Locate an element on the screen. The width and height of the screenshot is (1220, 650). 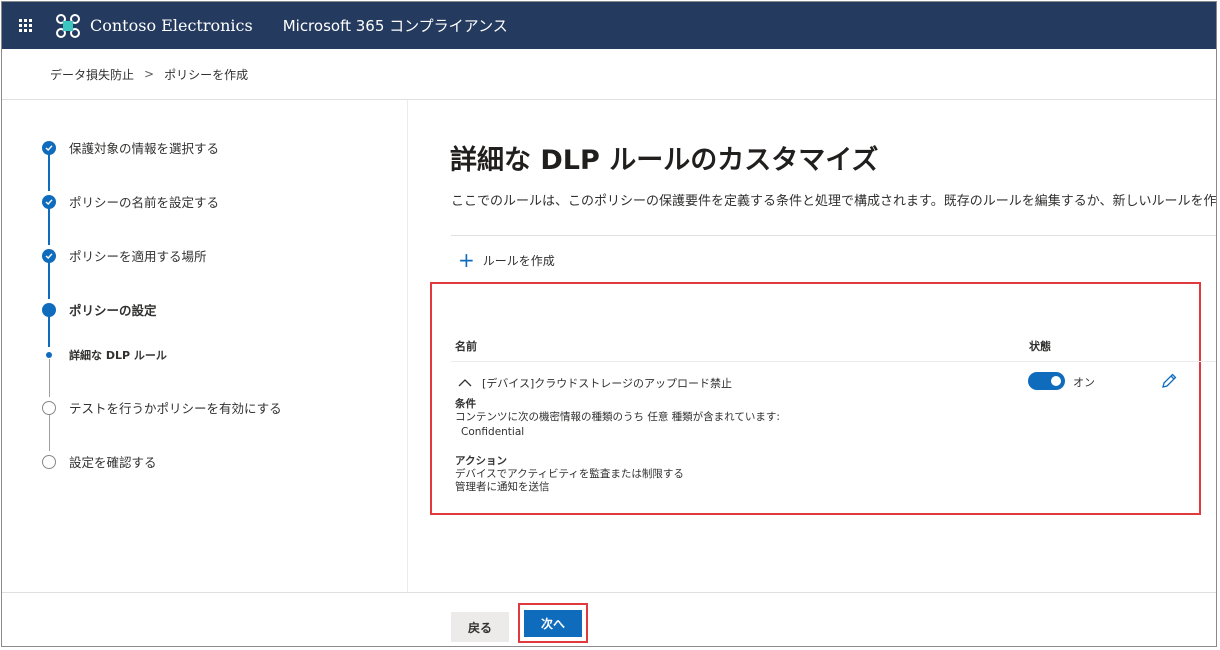
breadcrumb-item-dlp: データ損失防止 is located at coordinates (92, 74).